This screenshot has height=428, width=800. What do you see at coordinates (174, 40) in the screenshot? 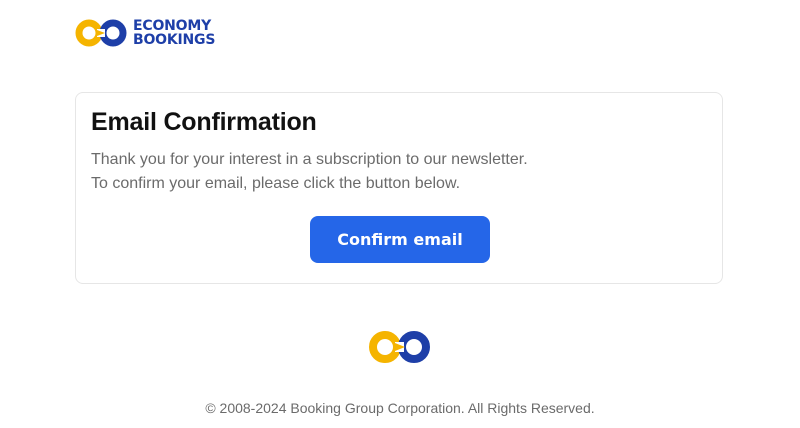
I see `brand-name-line2: BOOKINGS` at bounding box center [174, 40].